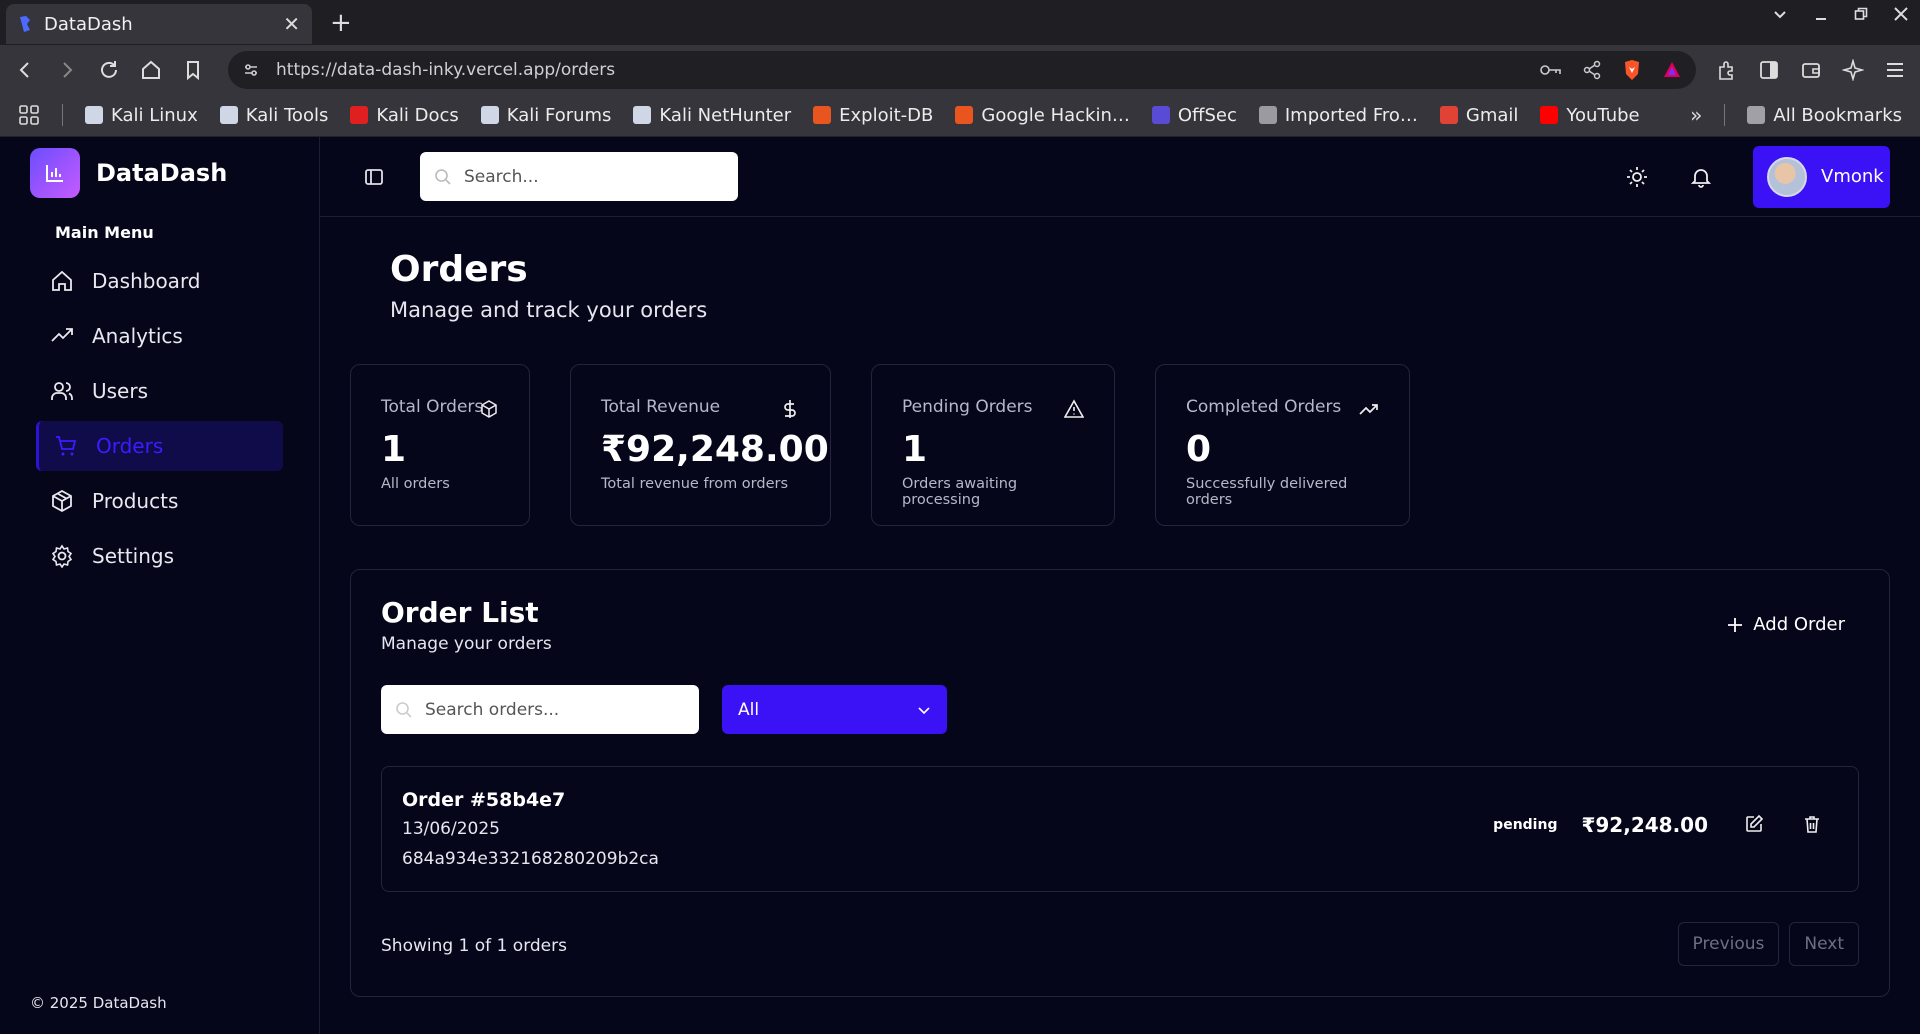  I want to click on sidebar-item-settings: Settings, so click(159, 556).